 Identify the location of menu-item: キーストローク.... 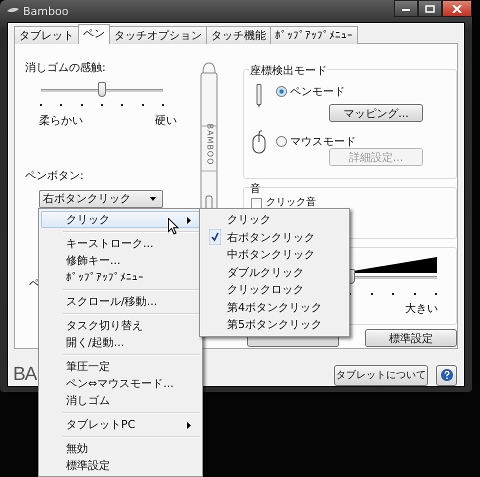
(120, 243).